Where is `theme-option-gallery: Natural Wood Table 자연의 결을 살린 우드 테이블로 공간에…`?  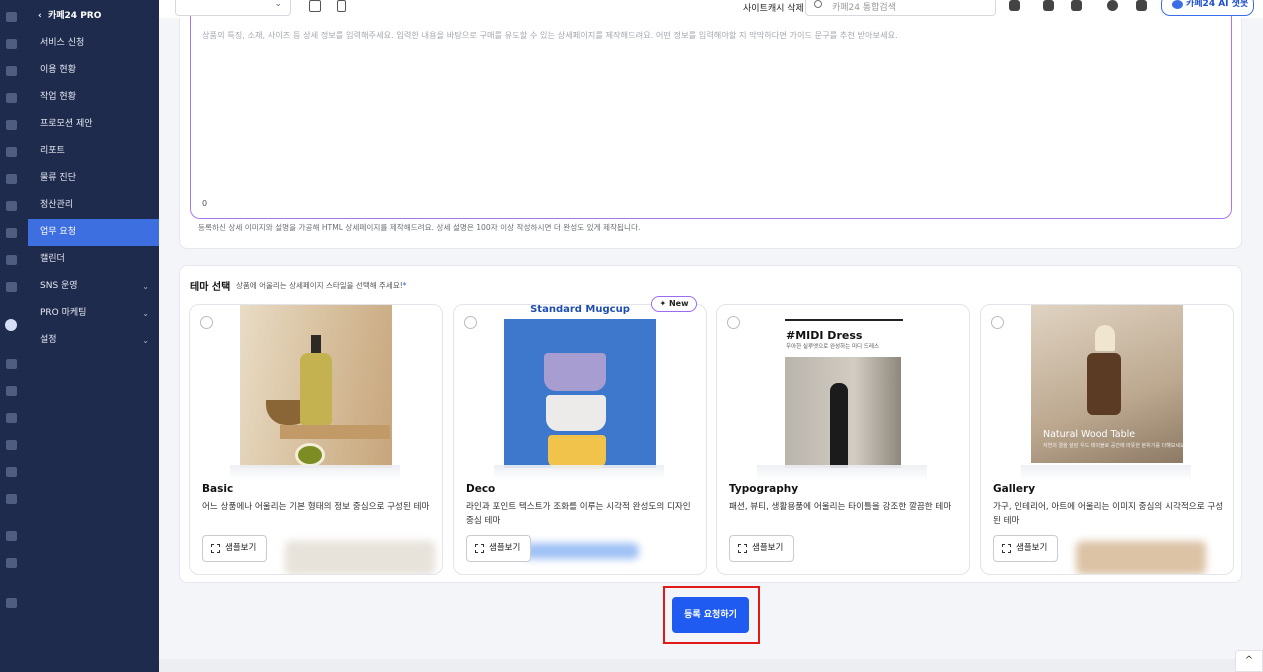 theme-option-gallery: Natural Wood Table 자연의 결을 살린 우드 테이블로 공간에… is located at coordinates (1107, 439).